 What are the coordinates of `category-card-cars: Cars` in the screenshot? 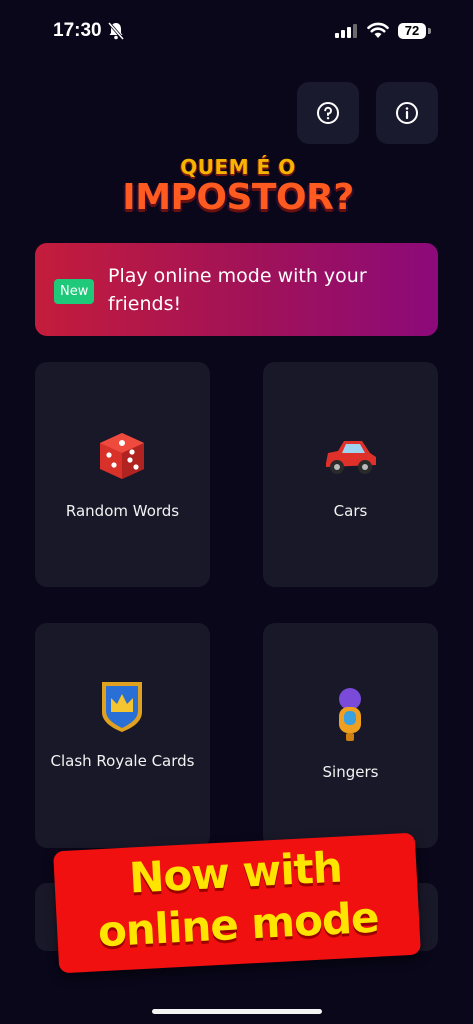 It's located at (350, 474).